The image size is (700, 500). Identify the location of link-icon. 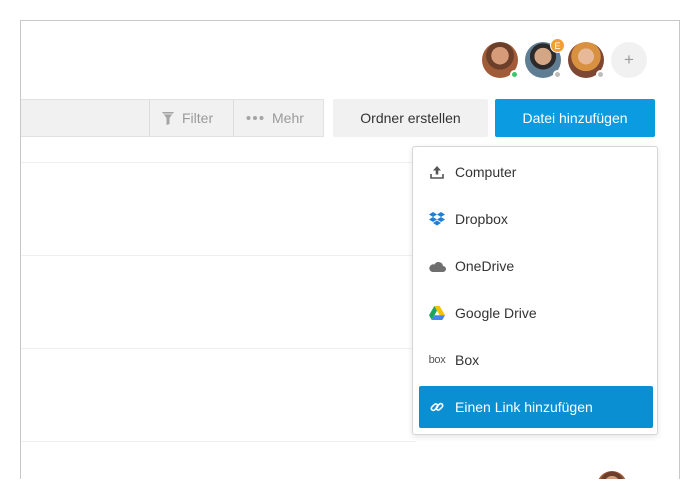
(437, 407).